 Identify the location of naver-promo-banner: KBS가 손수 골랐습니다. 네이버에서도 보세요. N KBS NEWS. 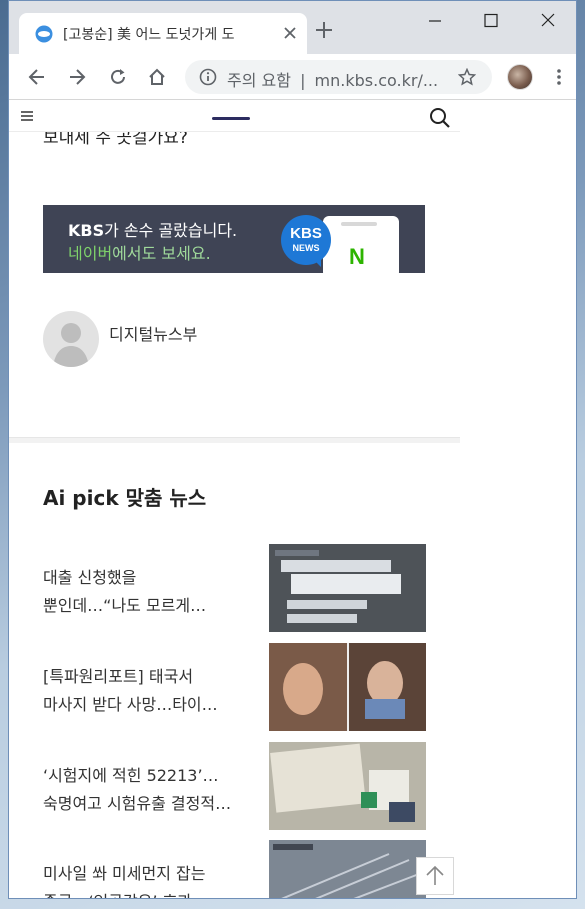
(234, 239).